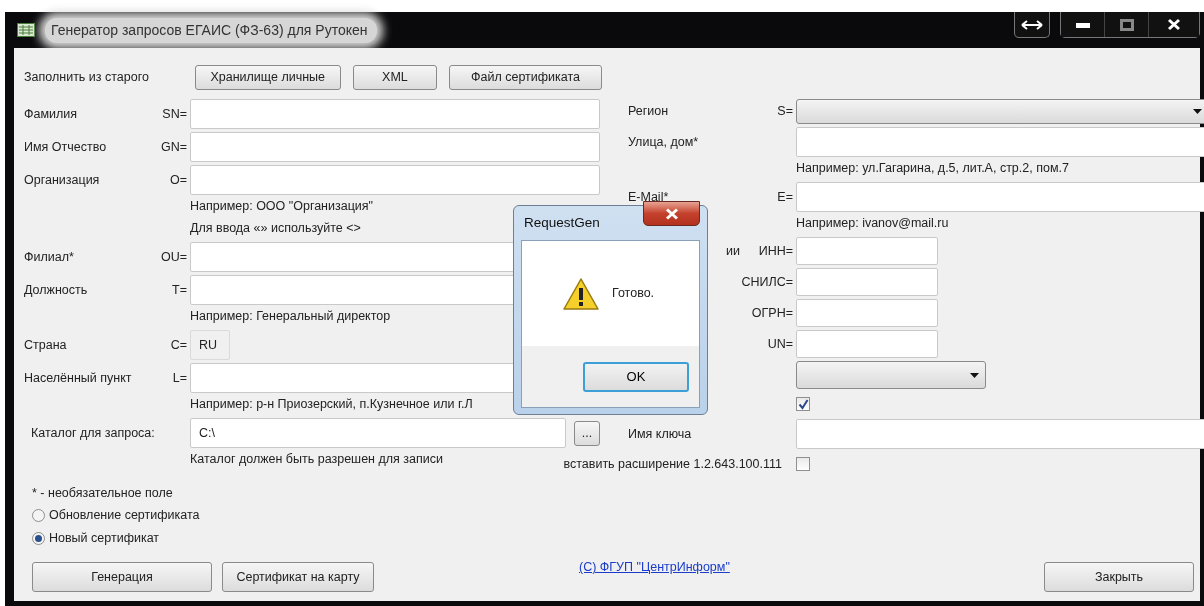 This screenshot has width=1204, height=606. Describe the element at coordinates (331, 404) in the screenshot. I see `hint-text: Например: р-н Приозерский, п.Кузнечное или г.Л` at that location.